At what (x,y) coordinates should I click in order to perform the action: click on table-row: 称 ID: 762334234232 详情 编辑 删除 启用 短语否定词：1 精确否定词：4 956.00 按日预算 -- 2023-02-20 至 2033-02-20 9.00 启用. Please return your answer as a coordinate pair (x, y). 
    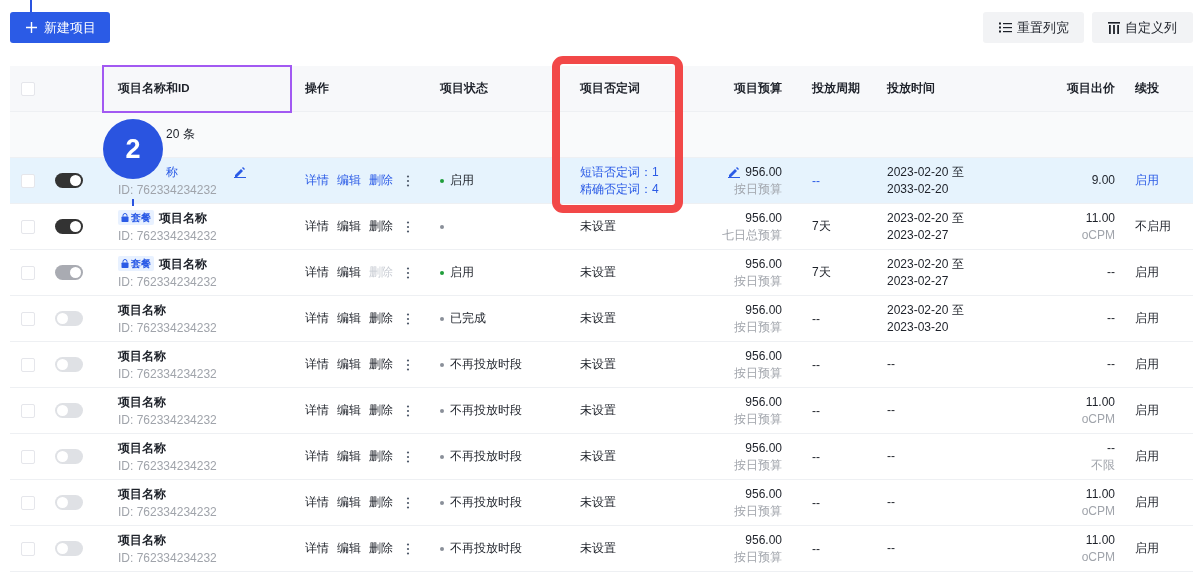
    Looking at the image, I should click on (601, 181).